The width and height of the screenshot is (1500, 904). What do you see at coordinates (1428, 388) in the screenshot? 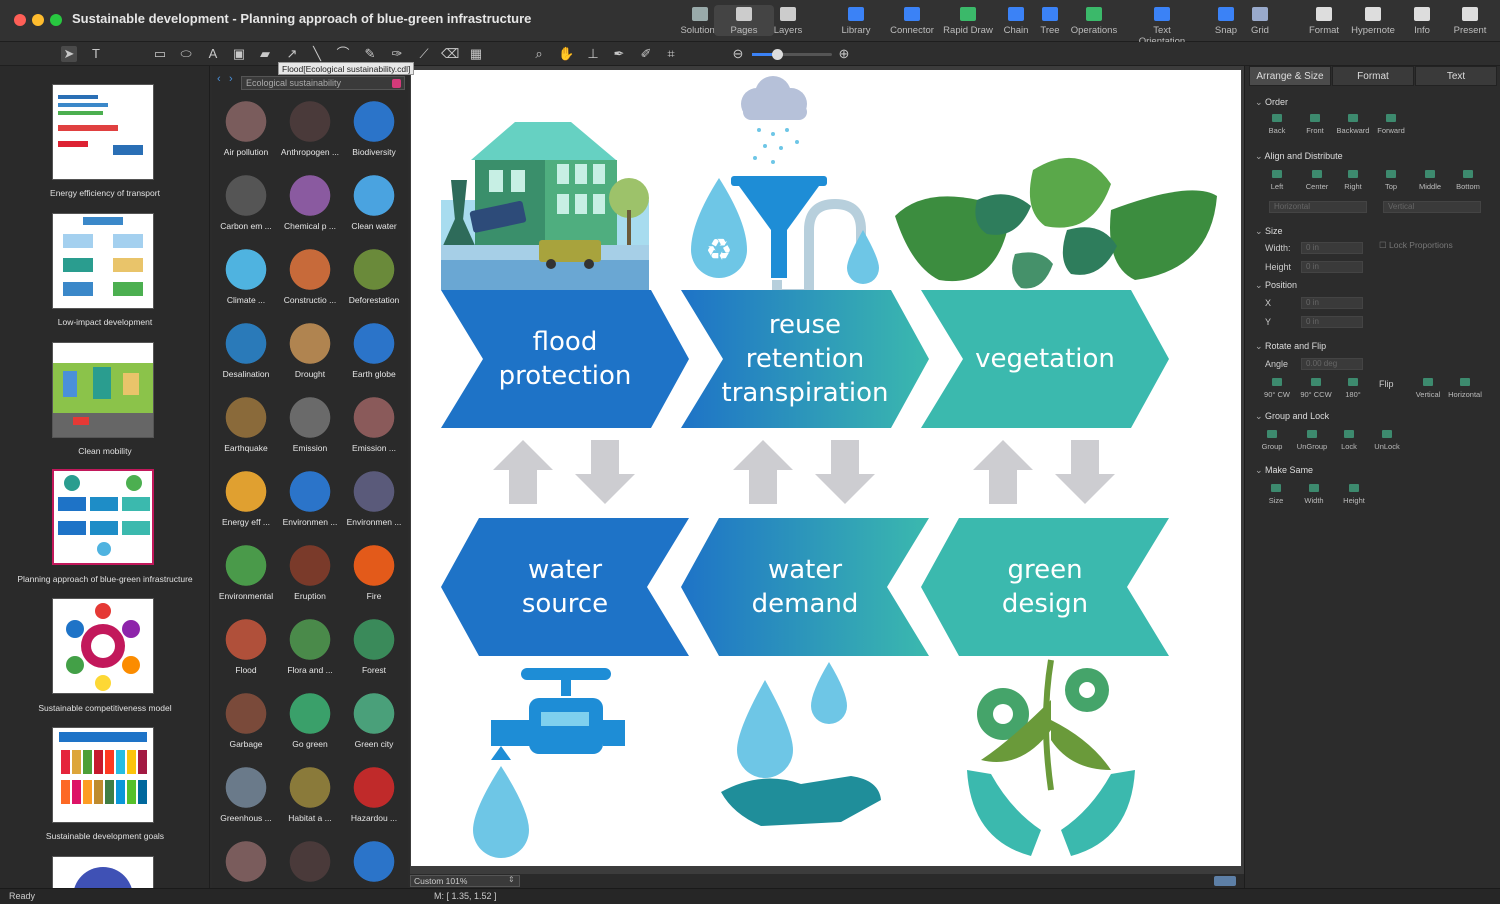
I see `flip-0-button: Vertical` at bounding box center [1428, 388].